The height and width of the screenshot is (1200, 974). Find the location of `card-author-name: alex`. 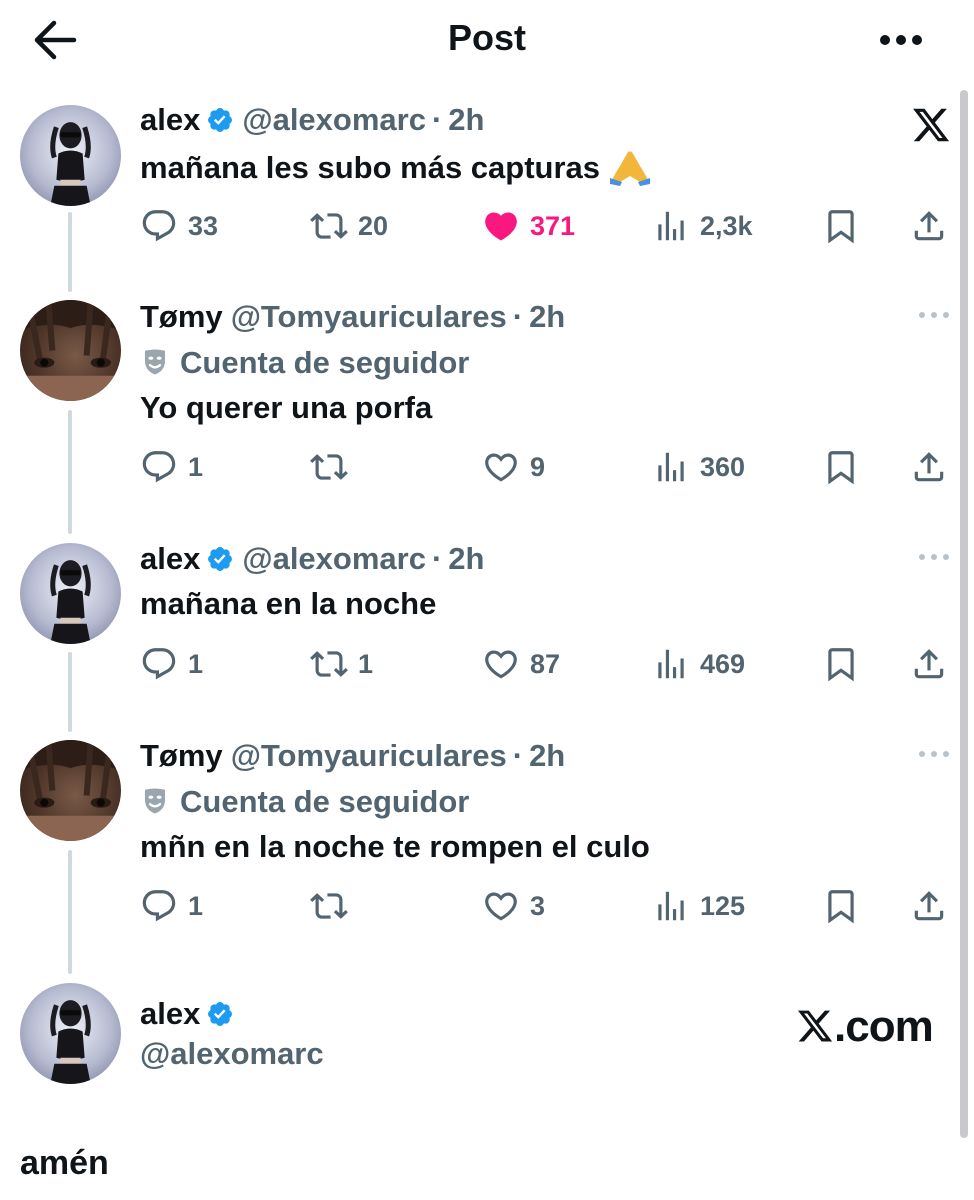

card-author-name: alex is located at coordinates (187, 1014).